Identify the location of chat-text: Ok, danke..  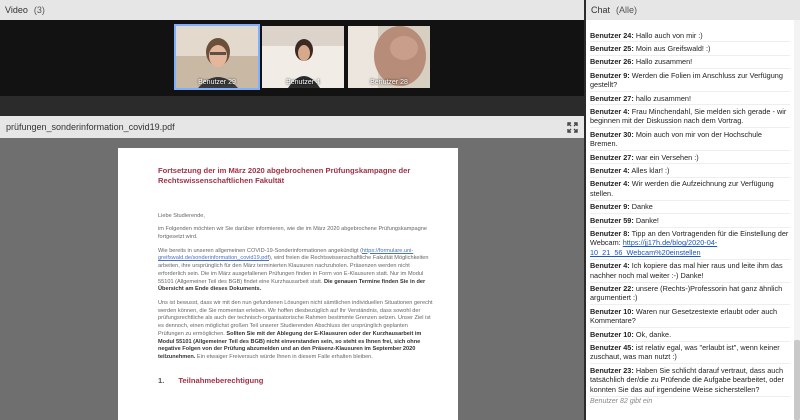
(652, 334).